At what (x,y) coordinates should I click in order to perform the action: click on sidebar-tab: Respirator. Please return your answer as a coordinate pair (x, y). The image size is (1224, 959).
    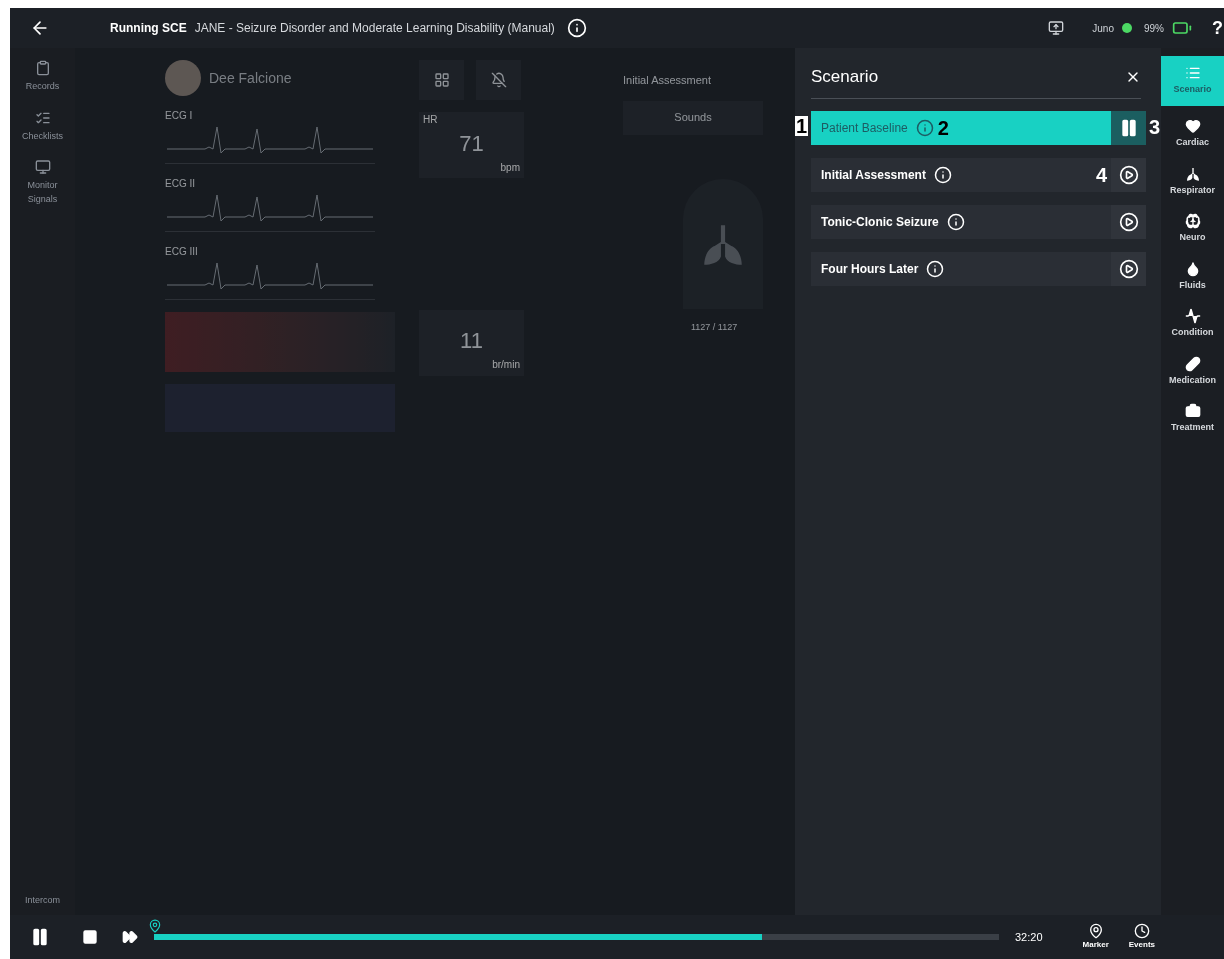
    Looking at the image, I should click on (1192, 181).